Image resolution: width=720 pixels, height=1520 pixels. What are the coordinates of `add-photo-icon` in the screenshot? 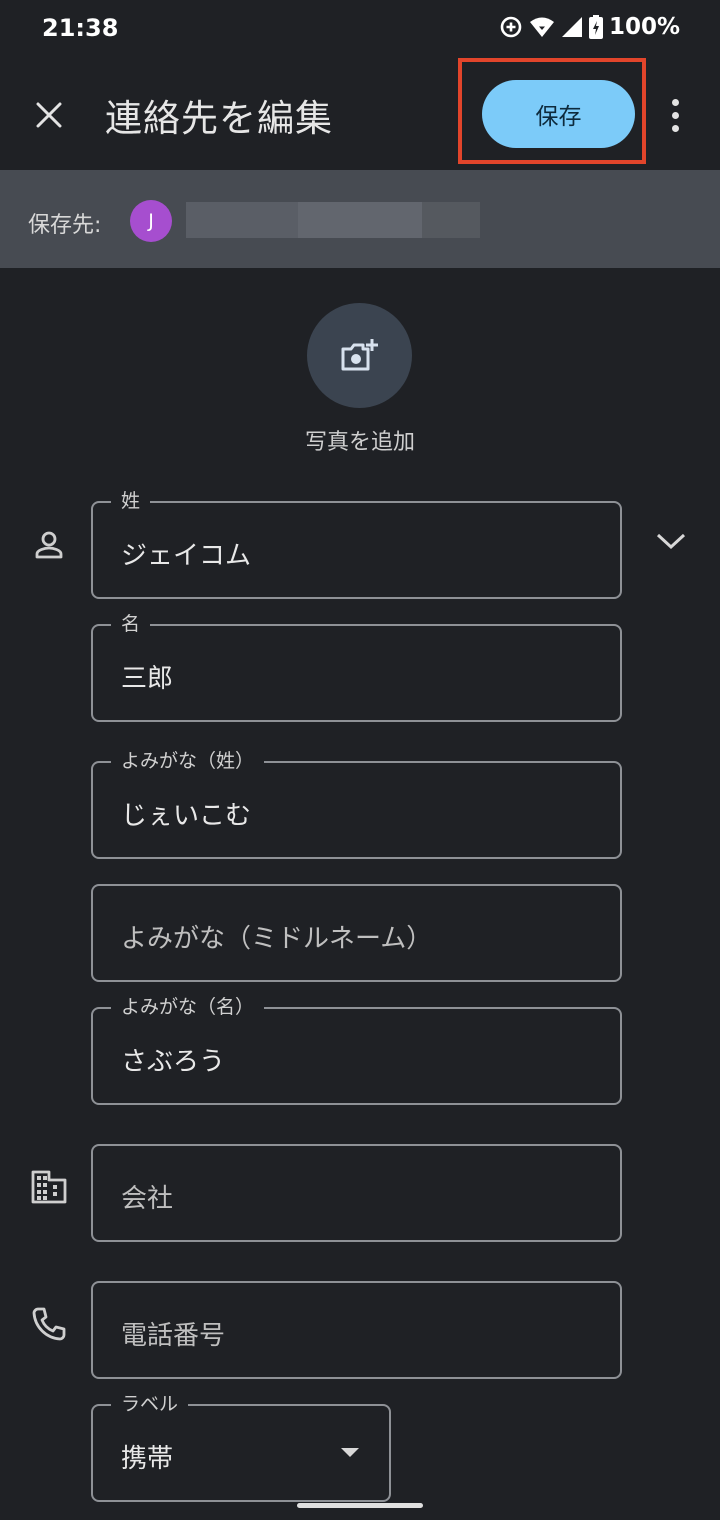 It's located at (359, 354).